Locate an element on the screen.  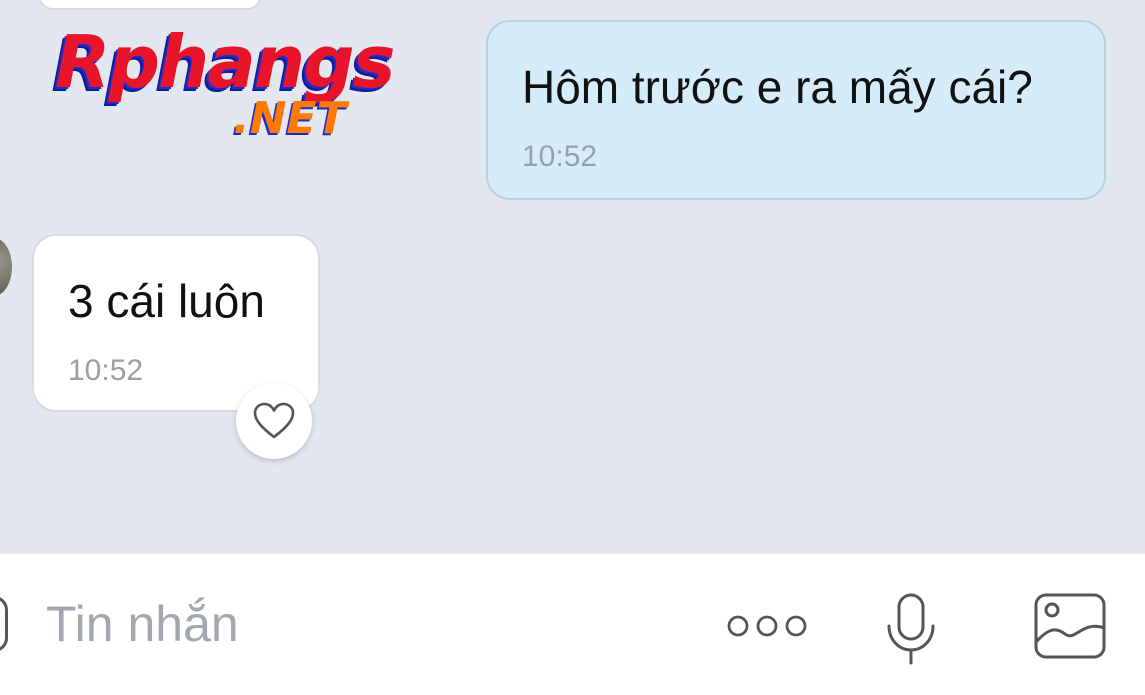
react-heart-button is located at coordinates (274, 421).